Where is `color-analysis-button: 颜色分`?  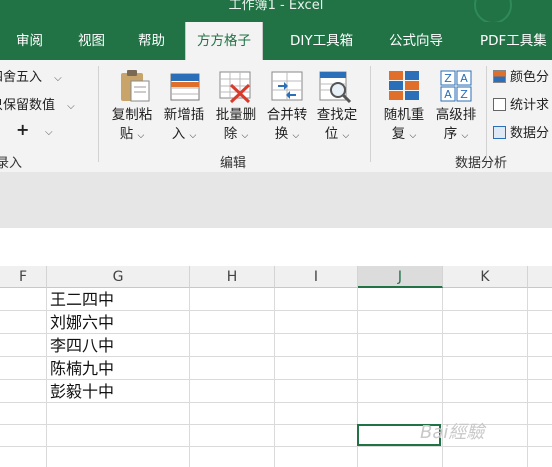 color-analysis-button: 颜色分 is located at coordinates (521, 75).